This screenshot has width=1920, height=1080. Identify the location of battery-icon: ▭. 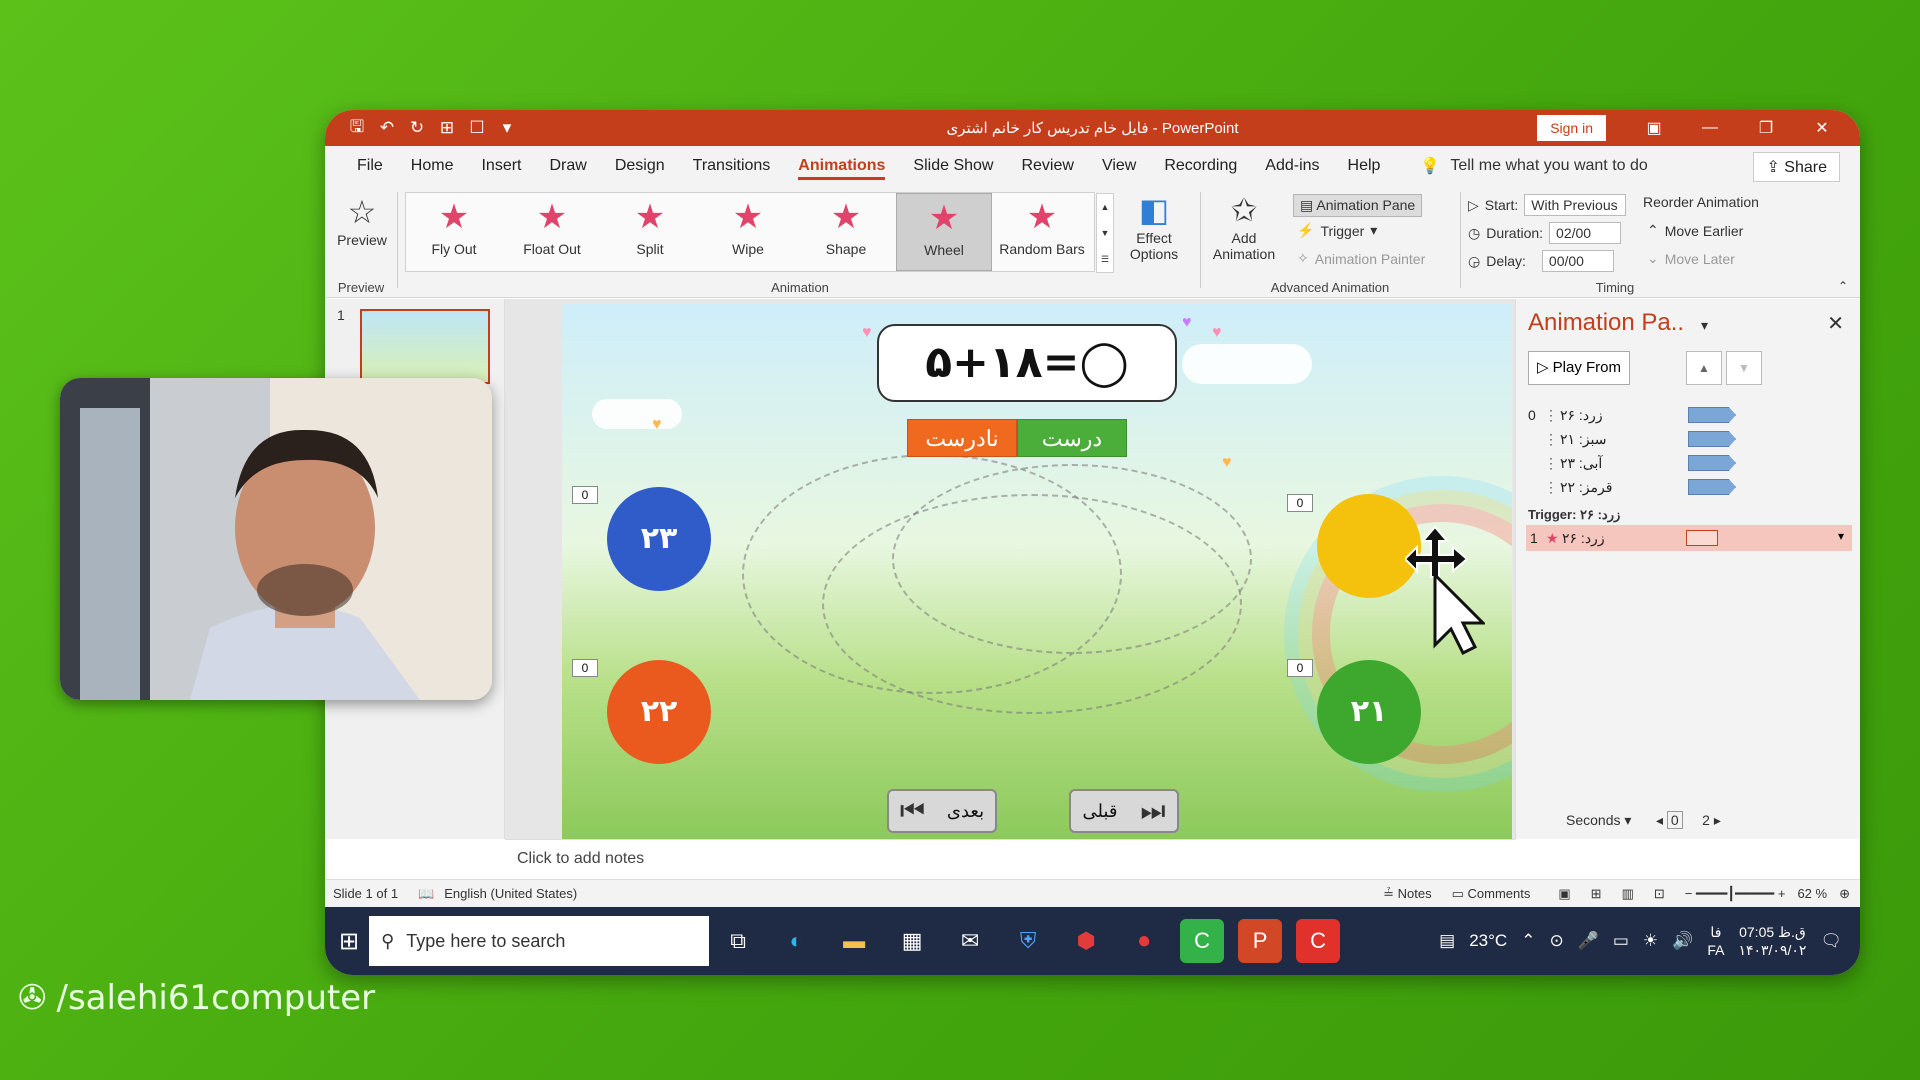
(1621, 941).